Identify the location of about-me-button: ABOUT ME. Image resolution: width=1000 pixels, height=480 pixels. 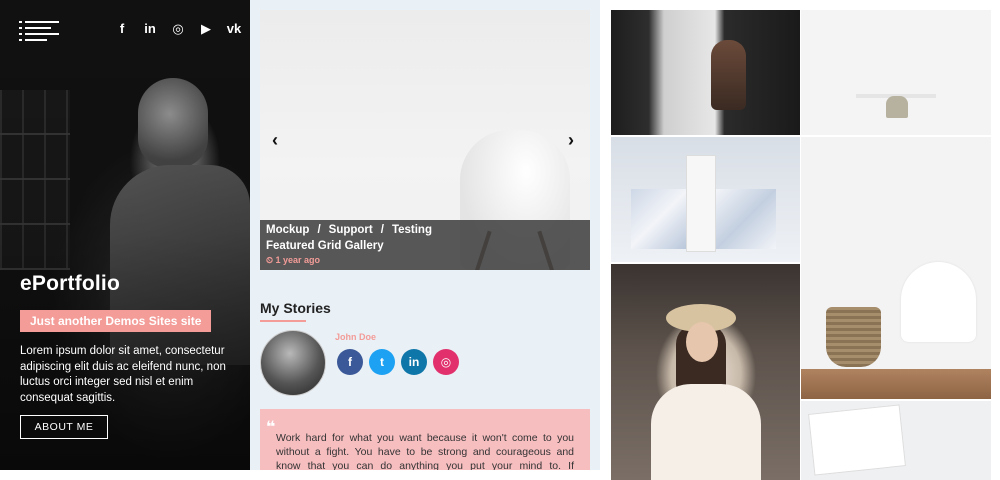
(64, 427).